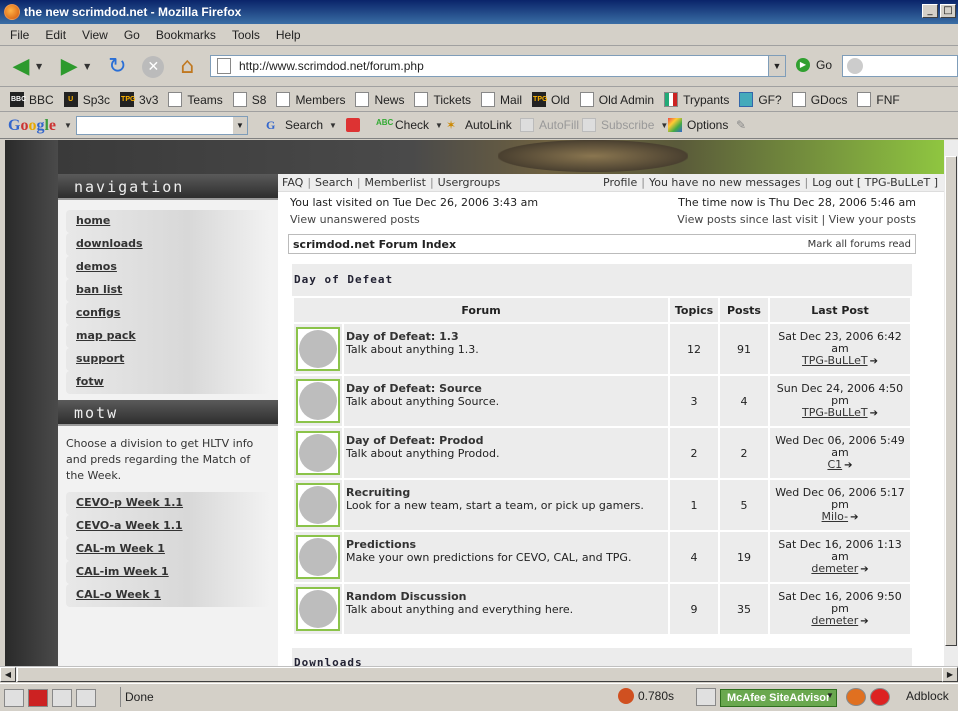 The width and height of the screenshot is (958, 711). I want to click on spellcheck-button: ABC Check ▼, so click(409, 125).